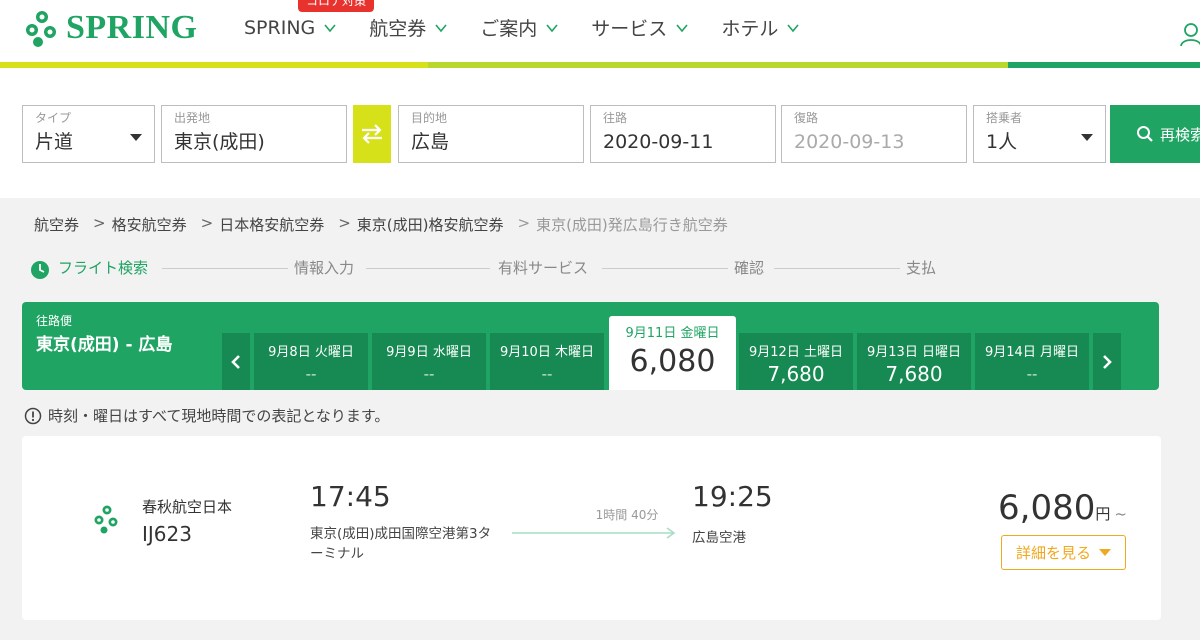 Image resolution: width=1200 pixels, height=640 pixels. I want to click on date-label: 9月11日 金曜日, so click(672, 333).